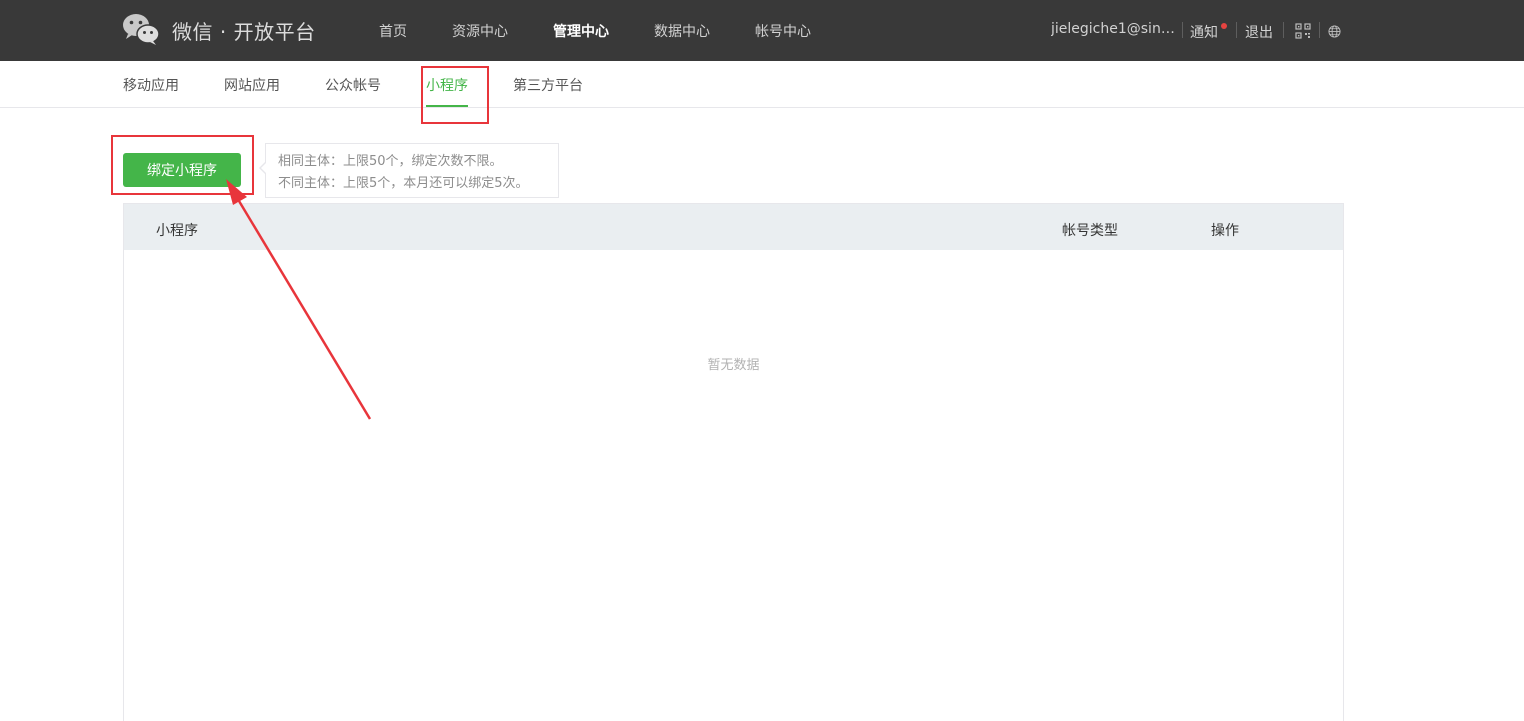 The image size is (1524, 721). Describe the element at coordinates (1204, 32) in the screenshot. I see `notice-link: 通知` at that location.